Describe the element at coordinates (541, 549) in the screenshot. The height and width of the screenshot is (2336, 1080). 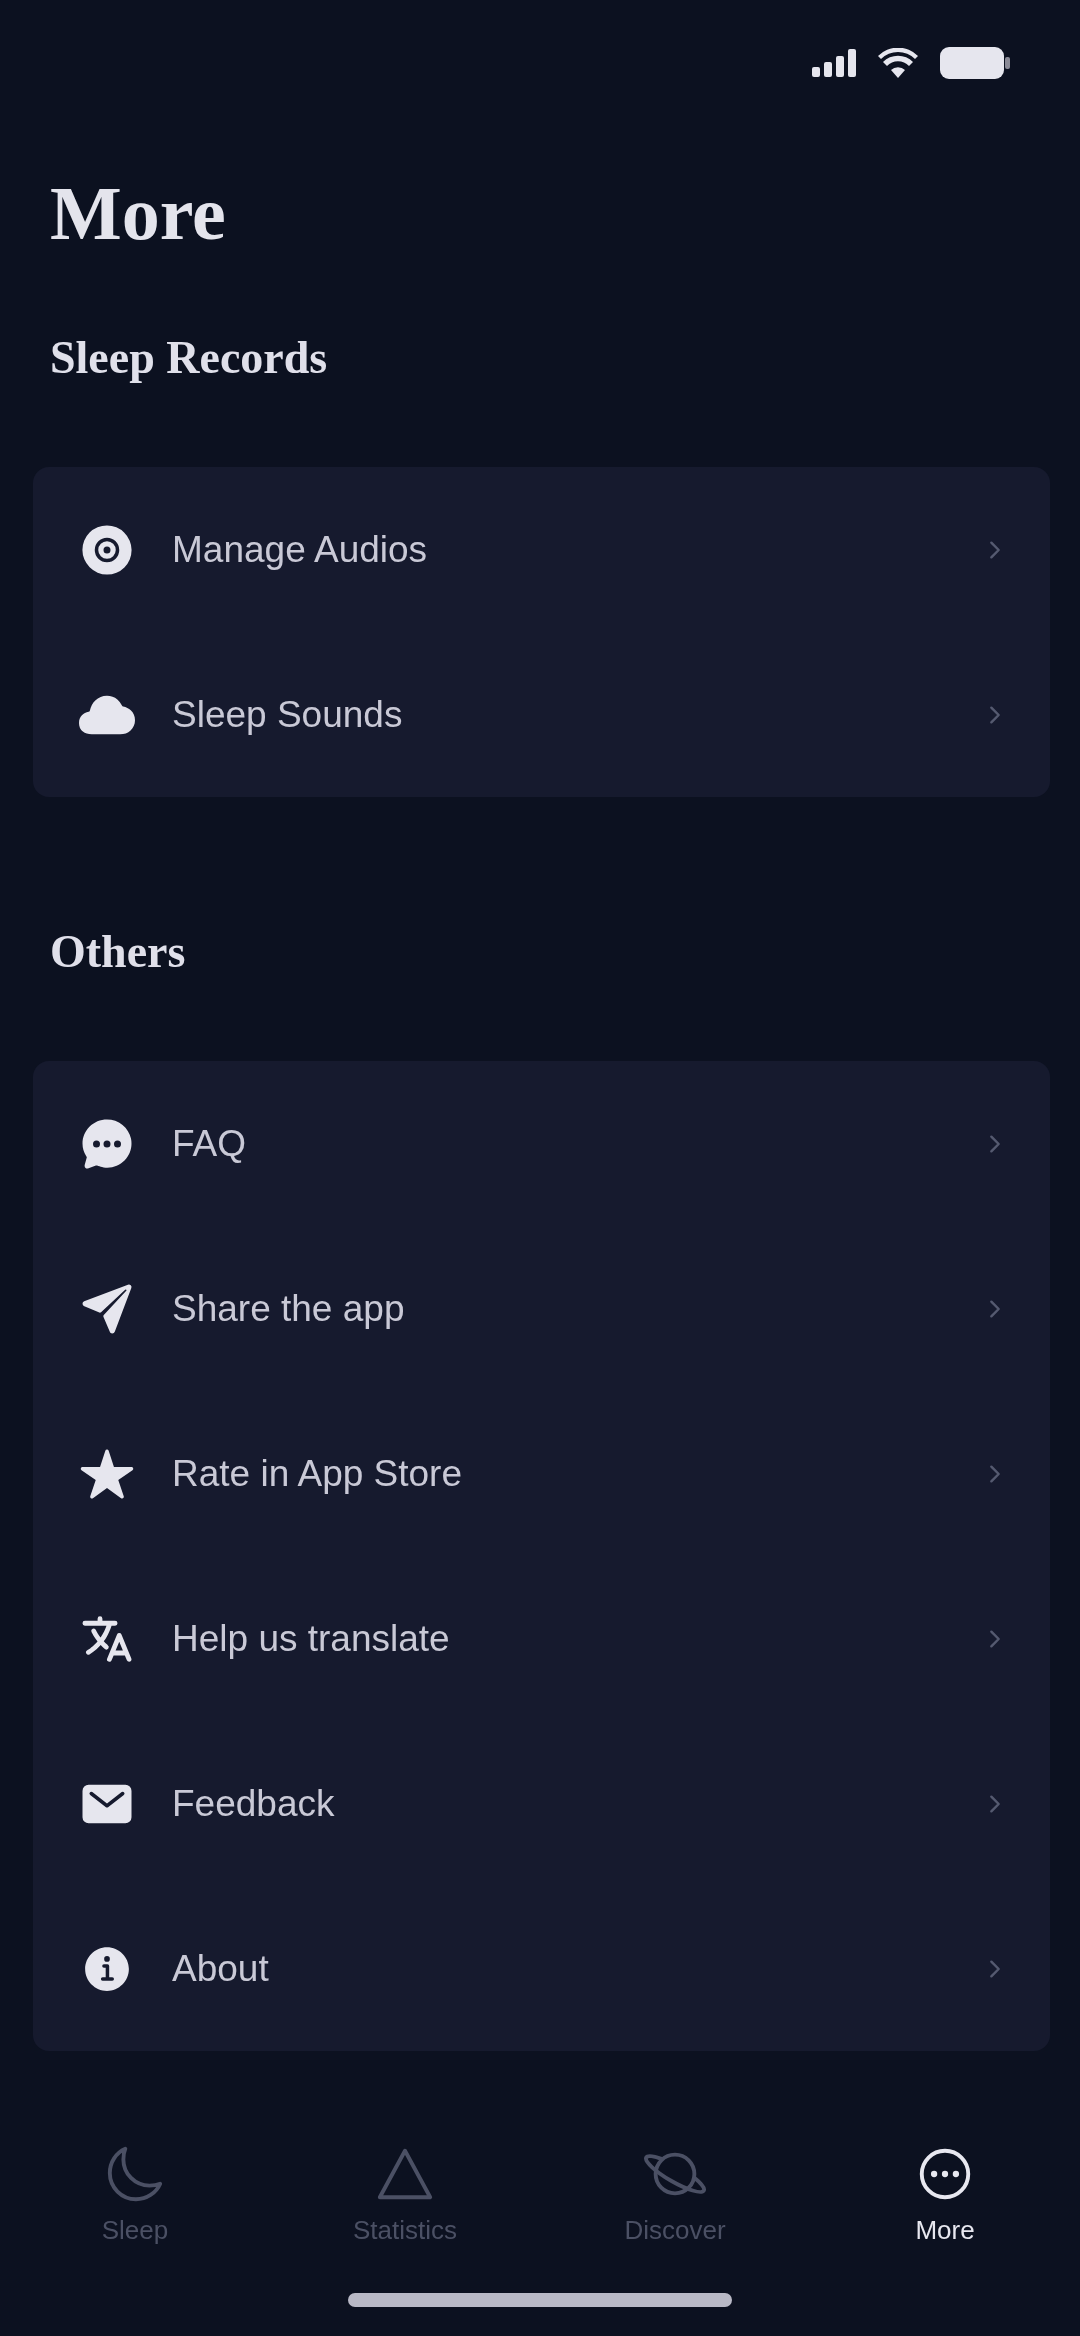
I see `menu-item: Manage Audios` at that location.